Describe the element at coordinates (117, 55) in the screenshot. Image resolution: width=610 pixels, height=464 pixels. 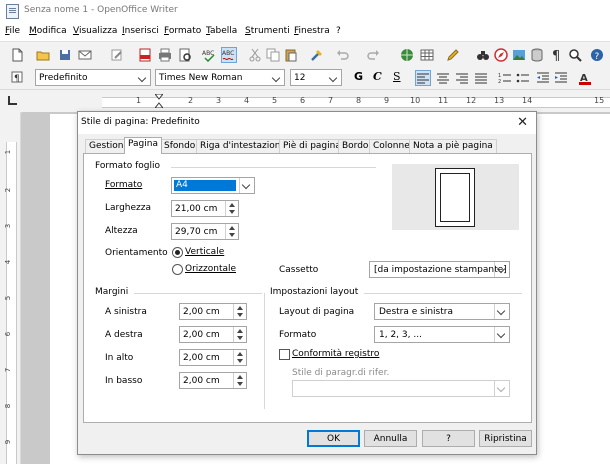
I see `edit-file-icon` at that location.